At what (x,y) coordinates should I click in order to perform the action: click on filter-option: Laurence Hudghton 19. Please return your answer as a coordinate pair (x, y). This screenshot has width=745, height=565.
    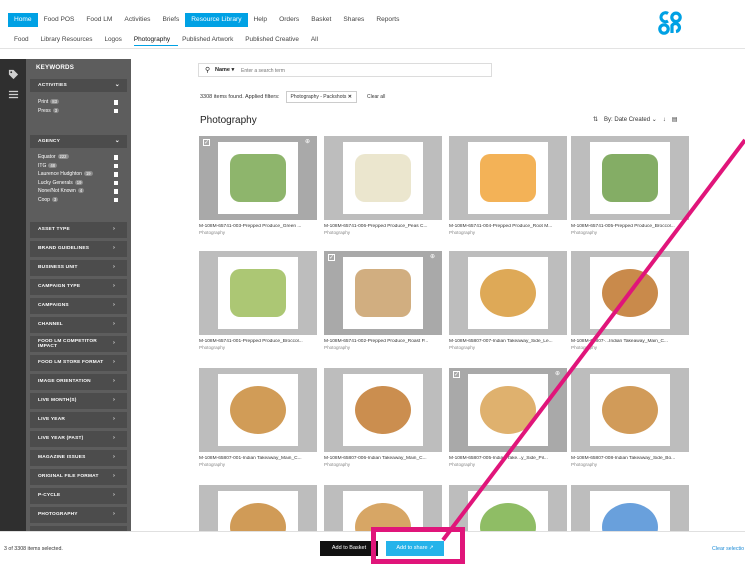
    Looking at the image, I should click on (78, 174).